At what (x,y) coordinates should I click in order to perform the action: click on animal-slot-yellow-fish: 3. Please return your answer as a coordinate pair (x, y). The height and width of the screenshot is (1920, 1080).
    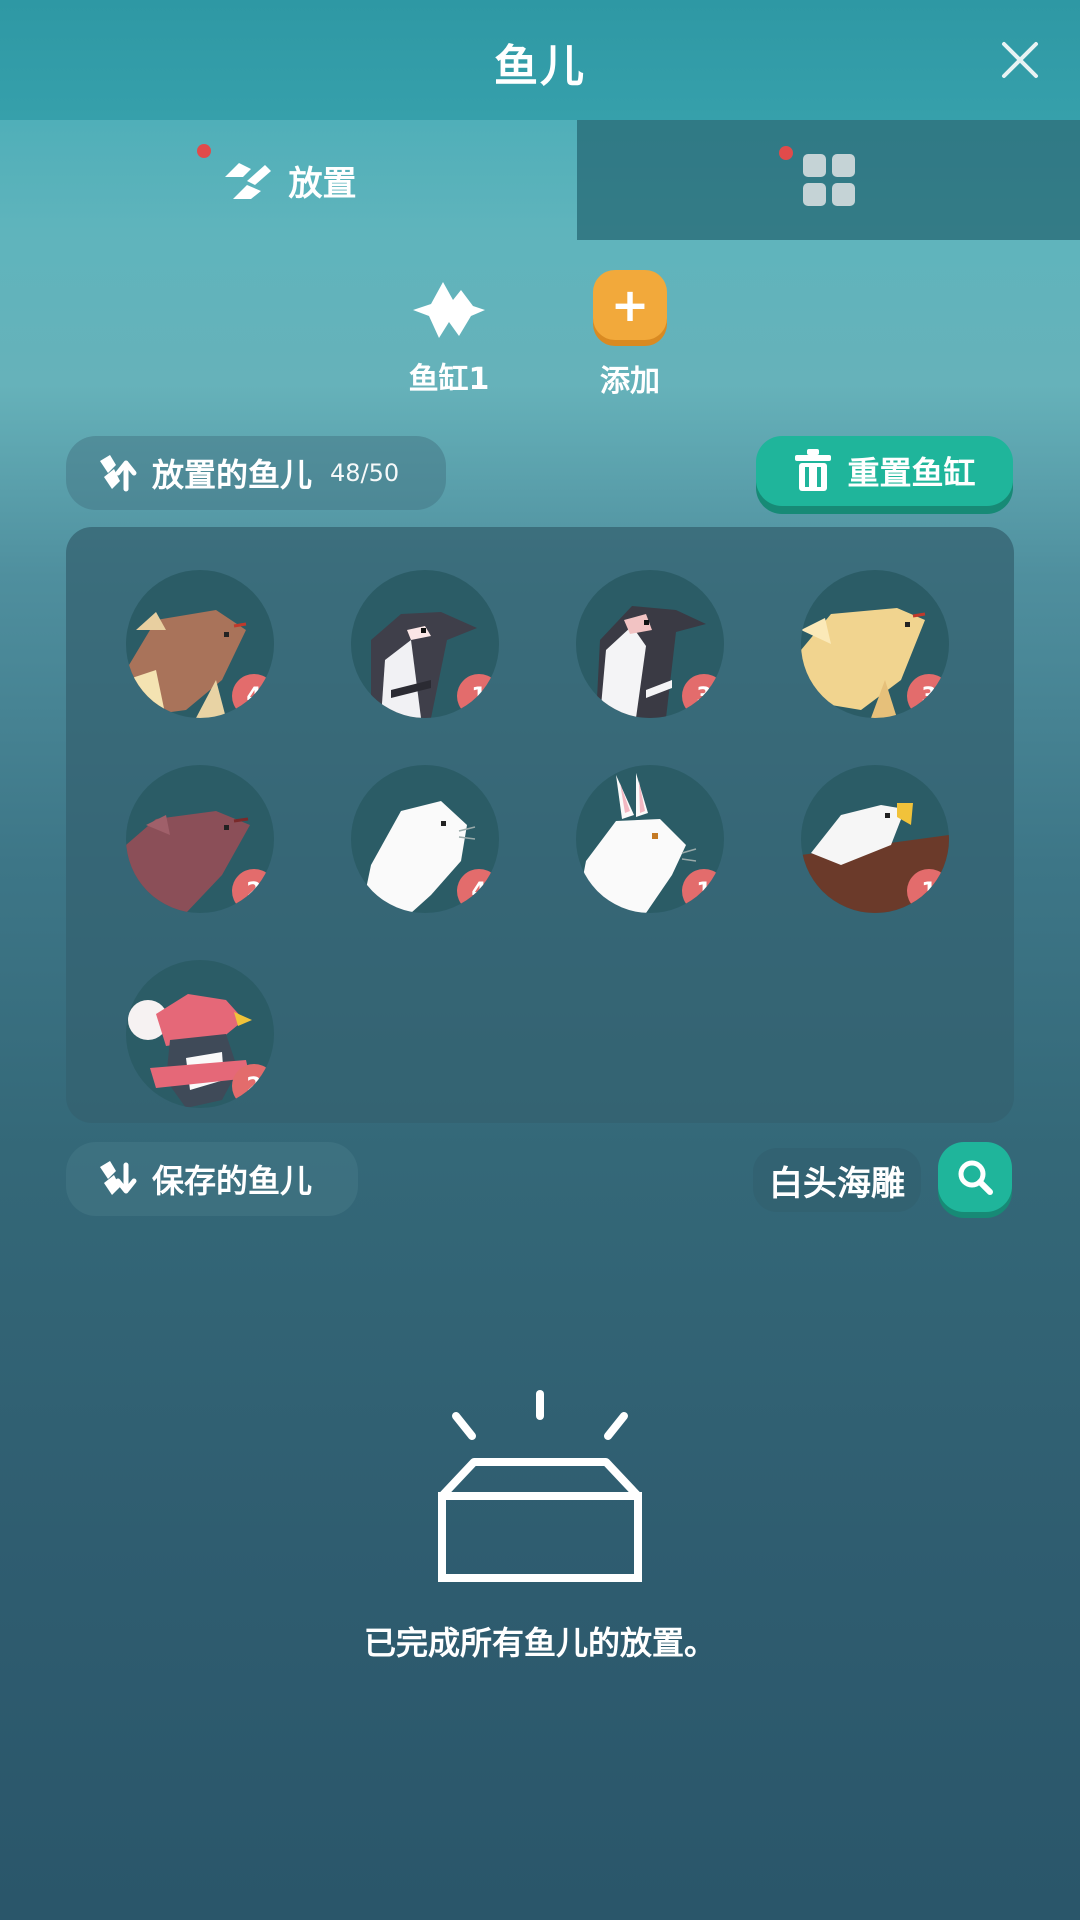
    Looking at the image, I should click on (875, 644).